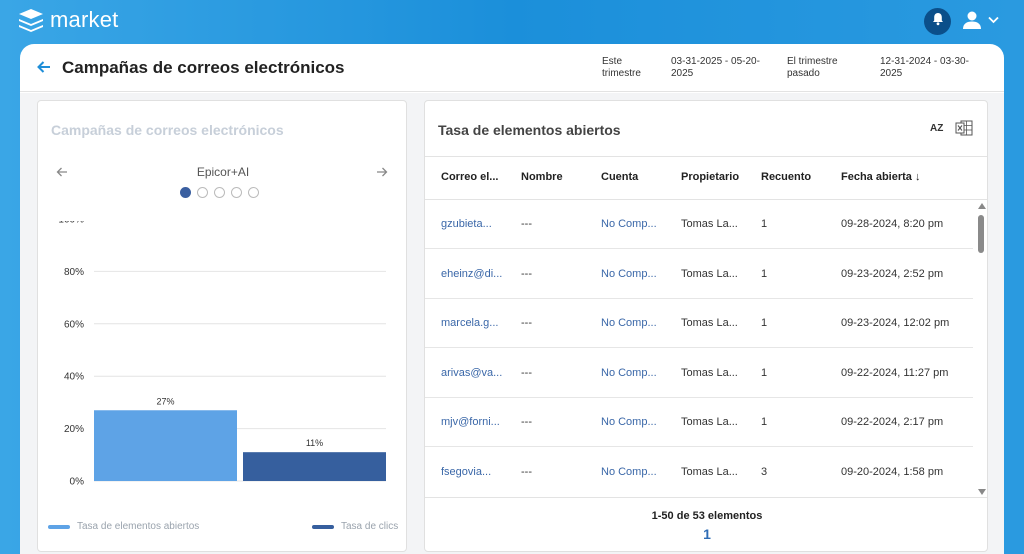 The height and width of the screenshot is (554, 1024). I want to click on scroll-up-arrow-icon, so click(982, 206).